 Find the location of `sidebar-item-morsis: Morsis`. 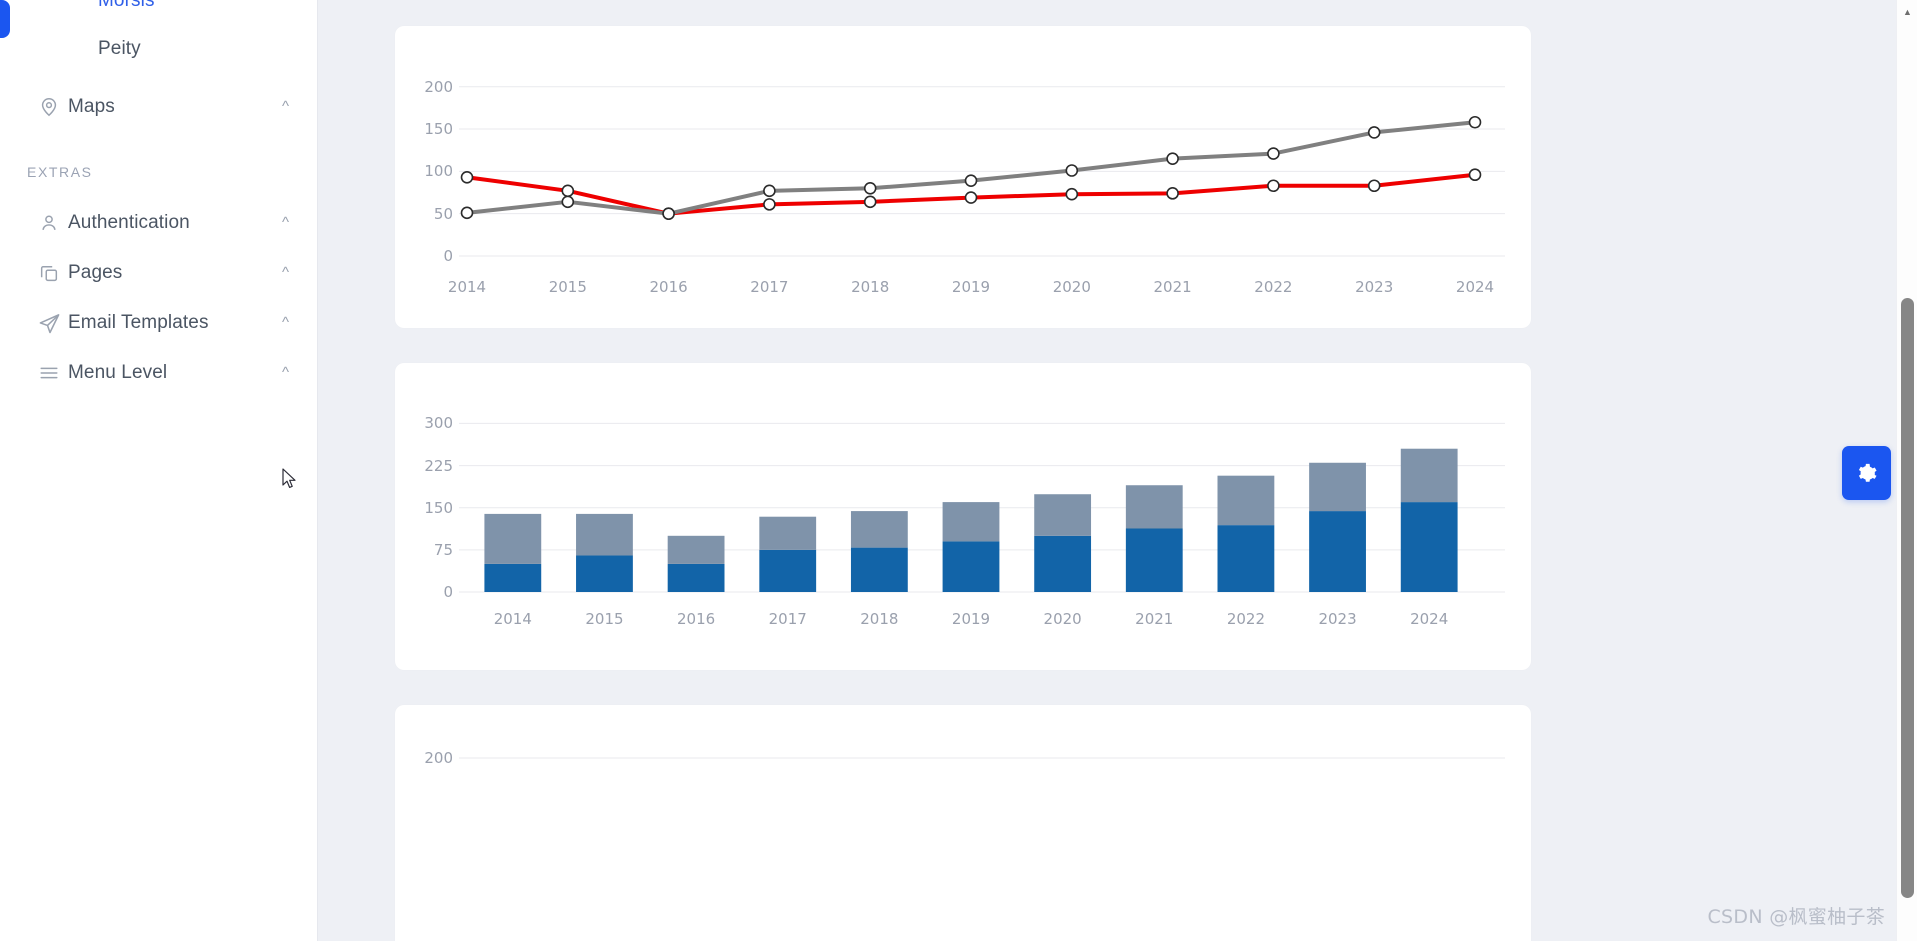

sidebar-item-morsis: Morsis is located at coordinates (158, 9).